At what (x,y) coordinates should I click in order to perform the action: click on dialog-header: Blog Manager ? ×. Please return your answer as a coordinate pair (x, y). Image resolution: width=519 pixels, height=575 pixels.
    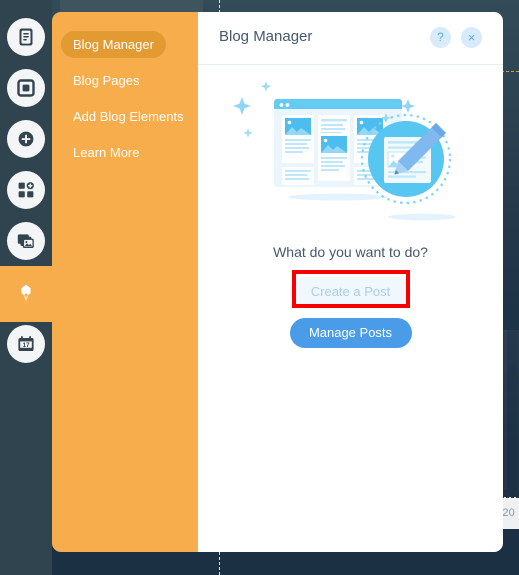
    Looking at the image, I should click on (350, 38).